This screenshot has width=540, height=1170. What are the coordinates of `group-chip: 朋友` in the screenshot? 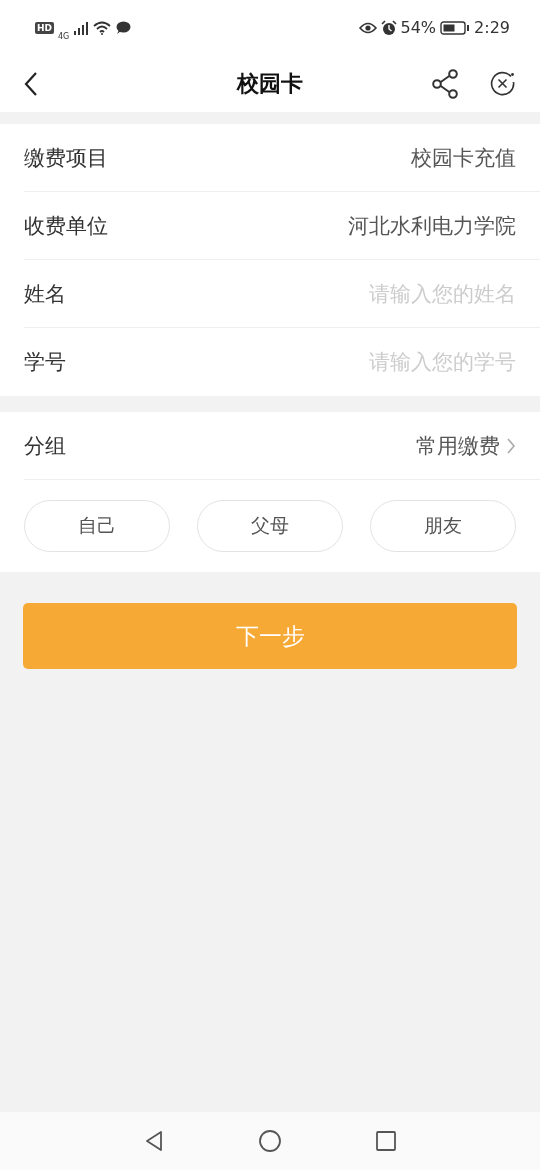 It's located at (443, 526).